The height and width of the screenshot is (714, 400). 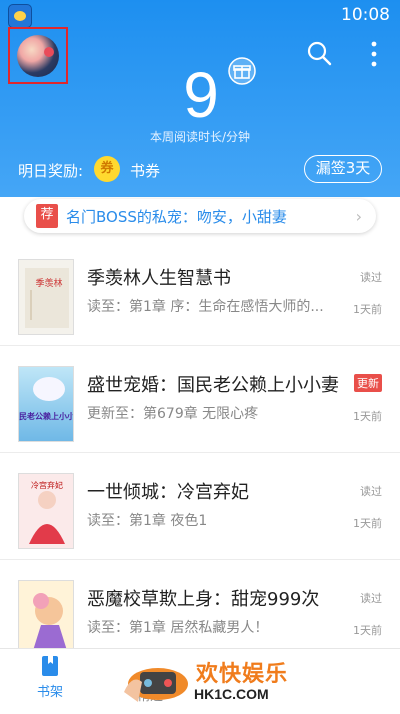 I want to click on book-cover: 国民老公赖上小小妻, so click(x=46, y=404).